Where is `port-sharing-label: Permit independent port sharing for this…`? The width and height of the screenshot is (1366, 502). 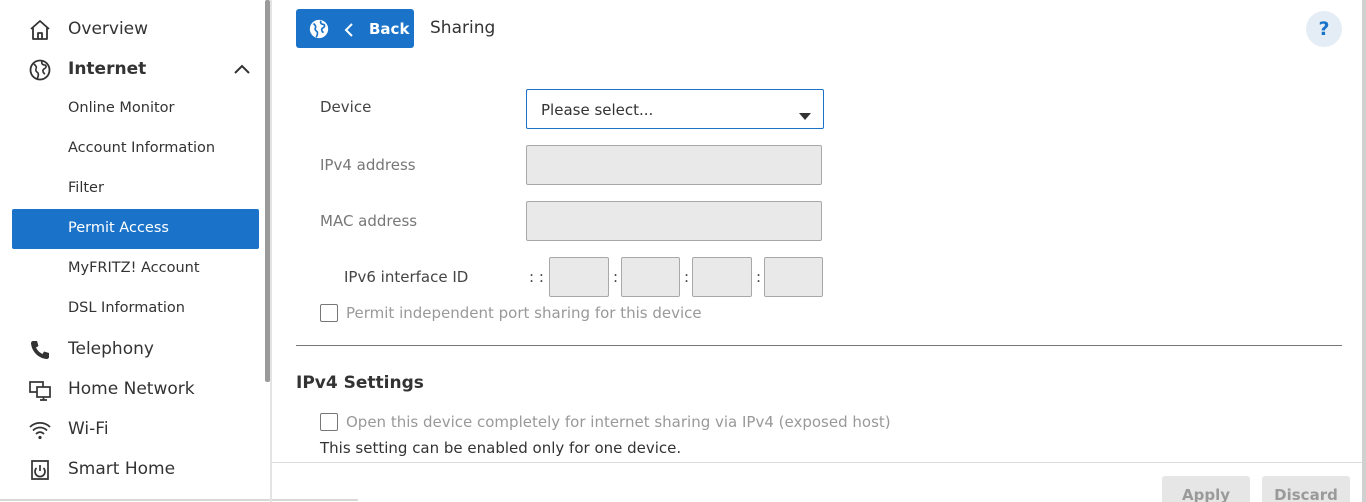
port-sharing-label: Permit independent port sharing for this… is located at coordinates (524, 313).